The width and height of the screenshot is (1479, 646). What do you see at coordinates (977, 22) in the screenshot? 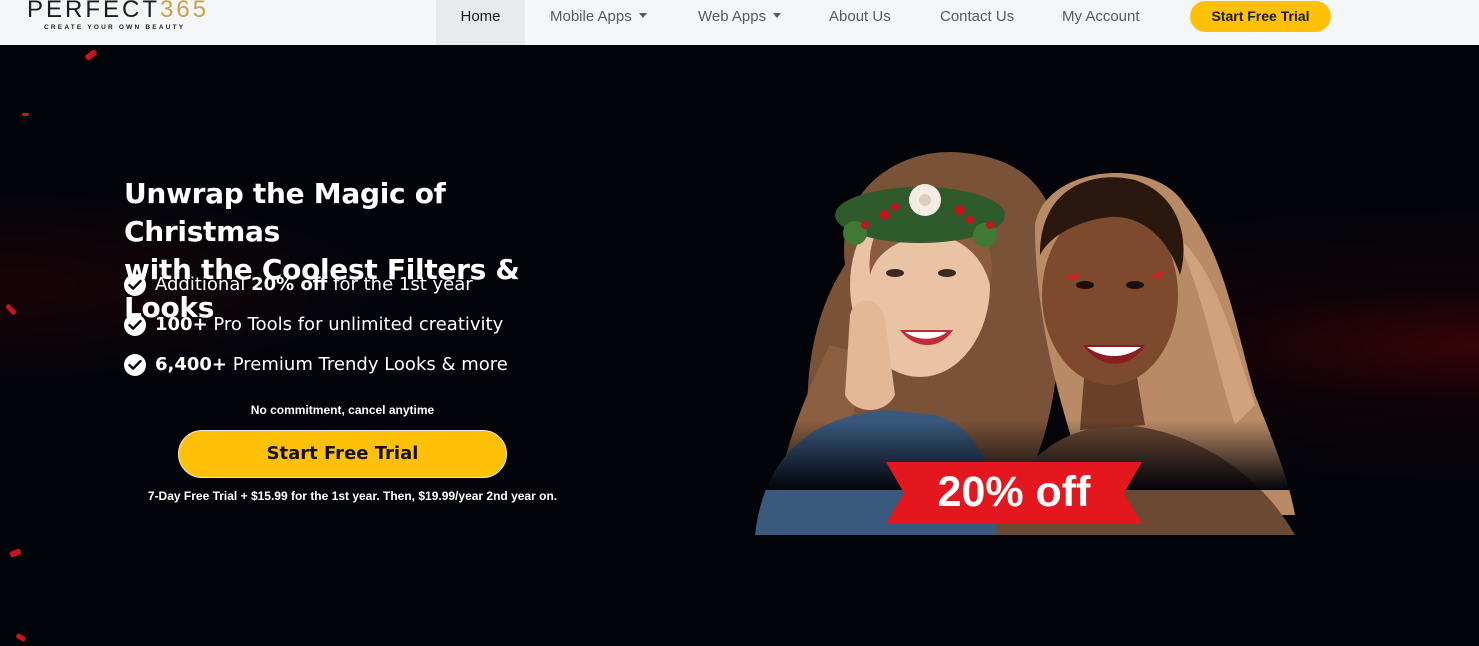
I see `nav-contact-us: Contact Us` at bounding box center [977, 22].